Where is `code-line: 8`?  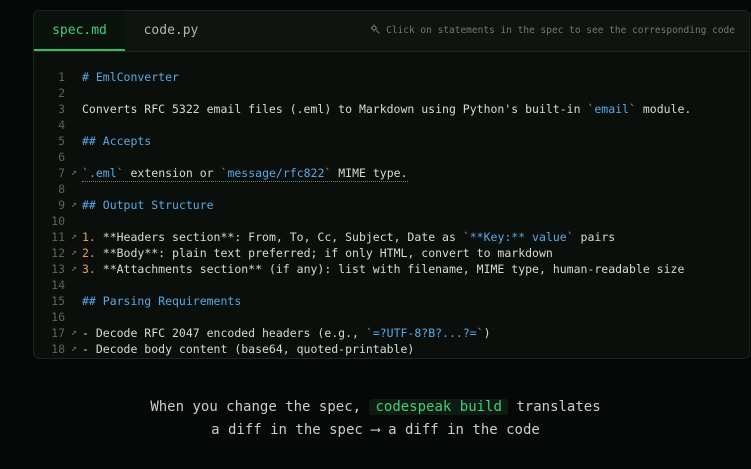 code-line: 8 is located at coordinates (391, 189).